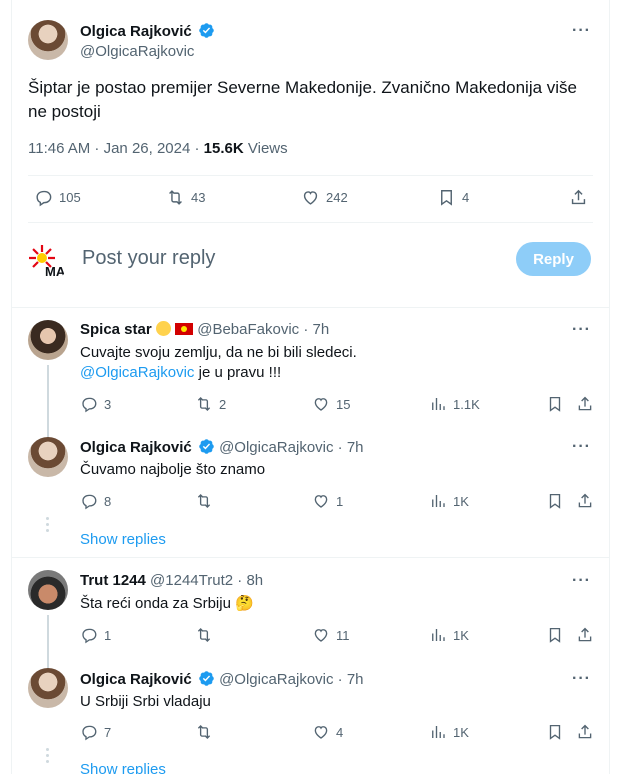 The height and width of the screenshot is (774, 626). I want to click on reply-button: 7, so click(95, 732).